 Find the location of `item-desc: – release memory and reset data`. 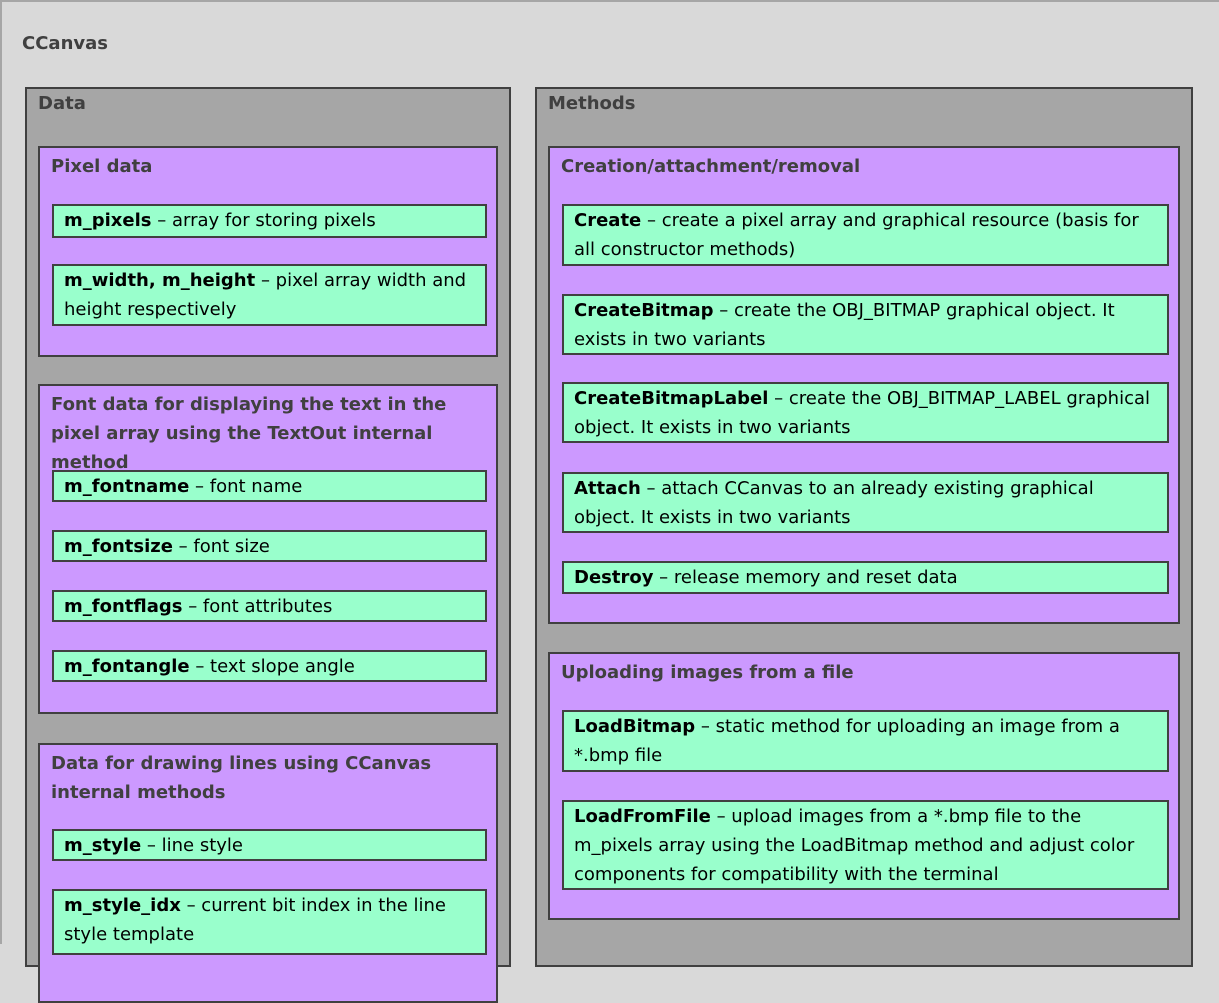

item-desc: – release memory and reset data is located at coordinates (805, 577).